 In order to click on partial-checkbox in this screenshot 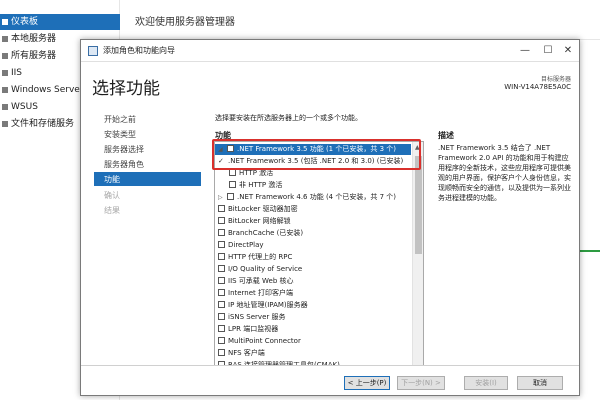, I will do `click(230, 196)`.